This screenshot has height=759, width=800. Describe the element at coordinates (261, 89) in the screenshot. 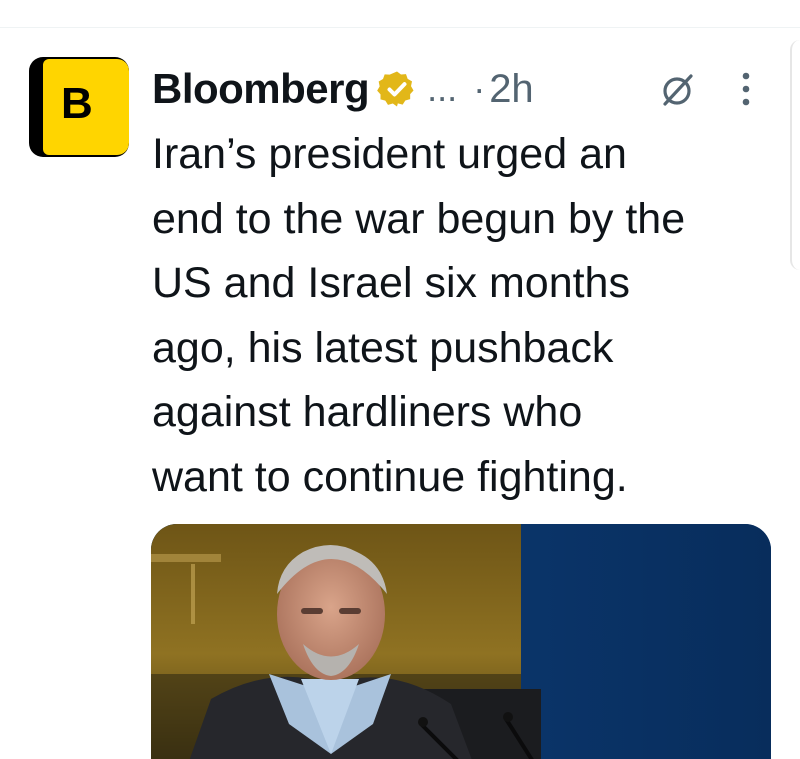

I see `author-name: Bloomberg` at that location.